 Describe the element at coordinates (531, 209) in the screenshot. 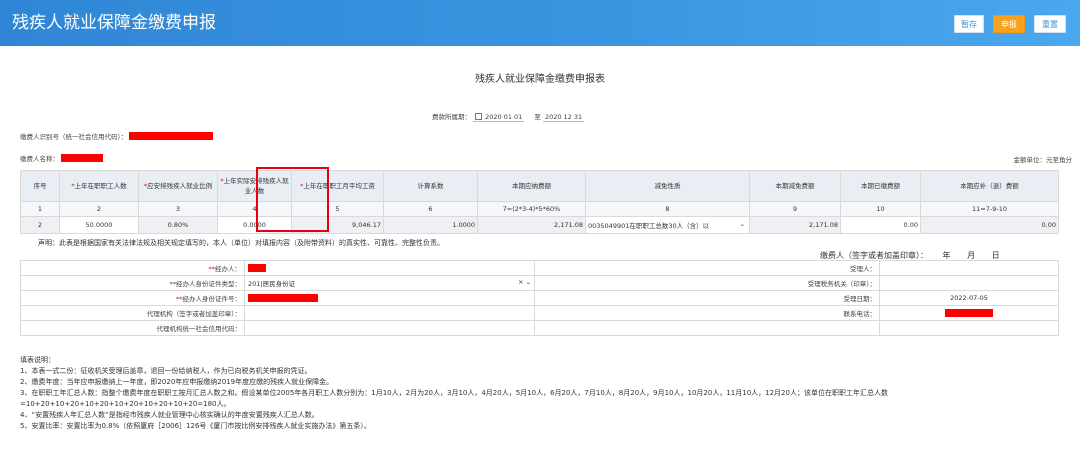

I see `col-number: 7=(2*3-4)*5*60%` at that location.